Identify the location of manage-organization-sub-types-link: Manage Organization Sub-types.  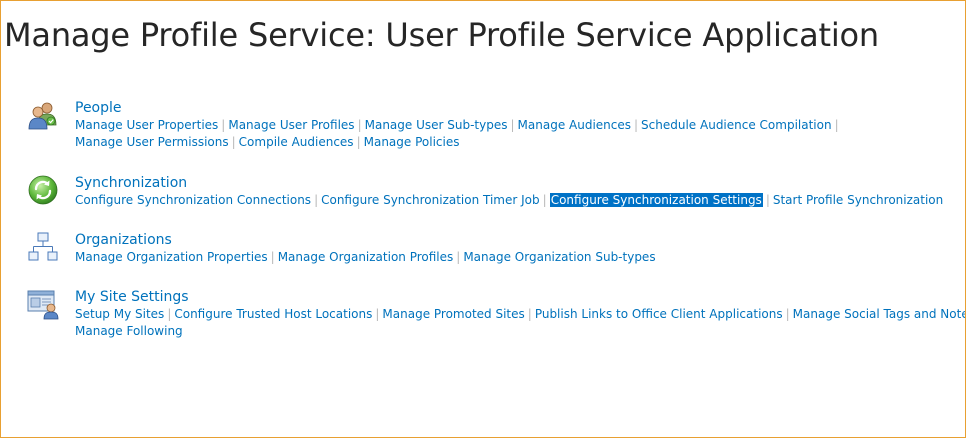
(559, 257).